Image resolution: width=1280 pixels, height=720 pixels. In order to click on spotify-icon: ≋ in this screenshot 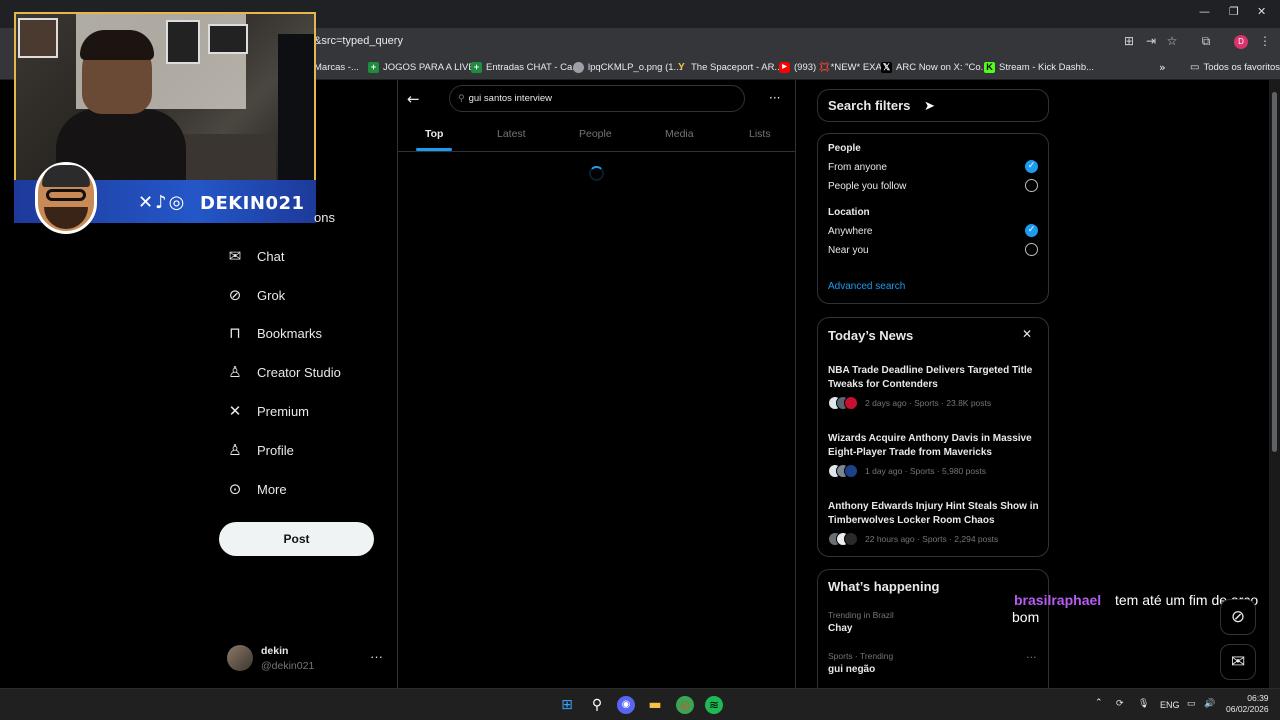, I will do `click(714, 705)`.